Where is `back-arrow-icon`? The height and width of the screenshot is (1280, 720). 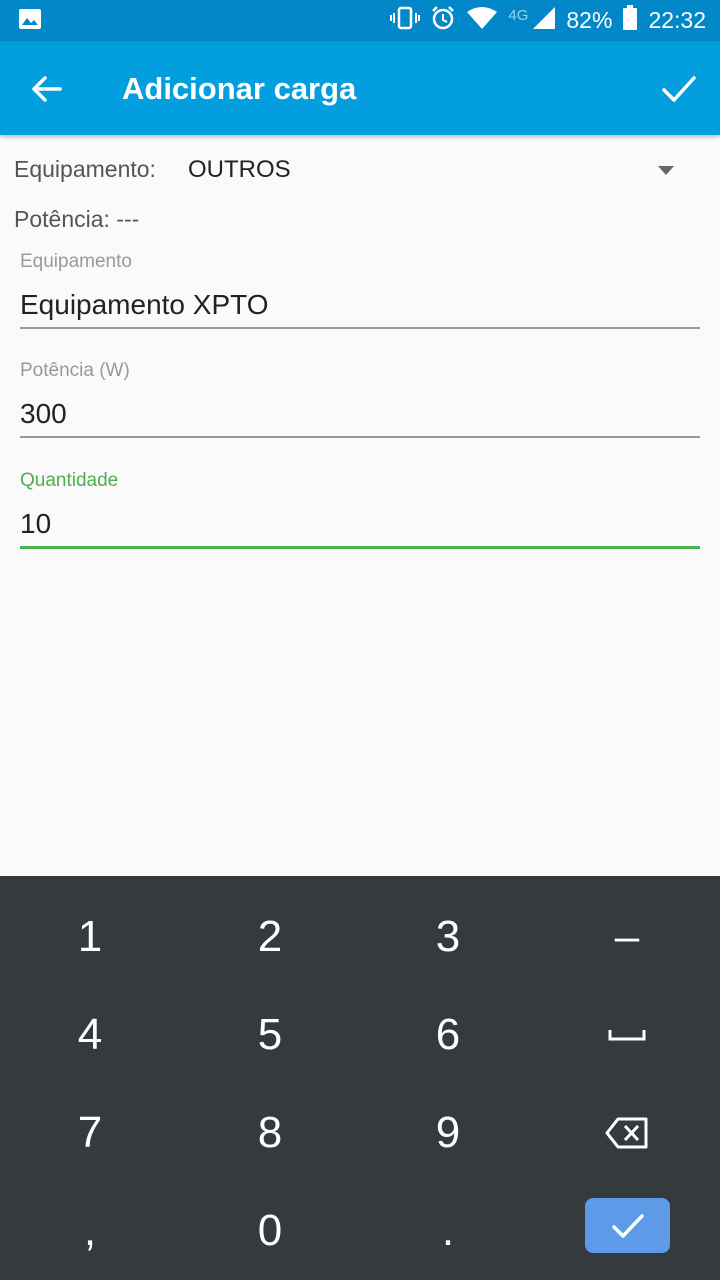 back-arrow-icon is located at coordinates (47, 89).